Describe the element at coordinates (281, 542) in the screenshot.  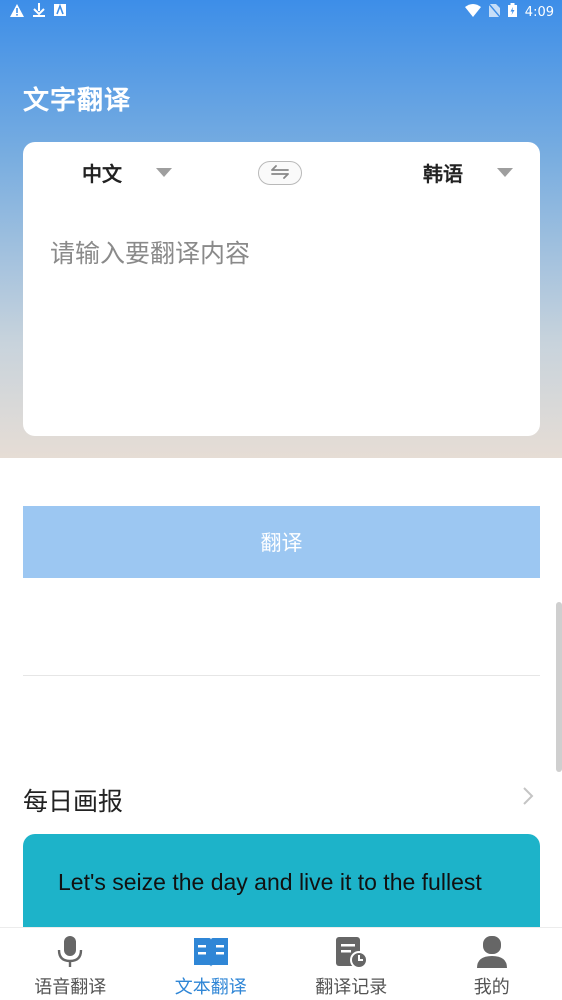
I see `translate-button: 翻译` at that location.